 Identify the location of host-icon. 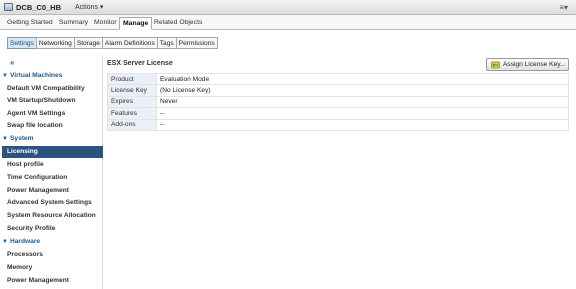
(8, 7).